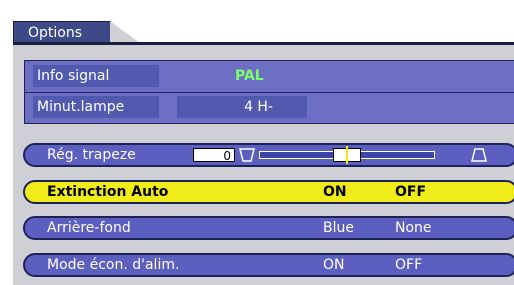 The height and width of the screenshot is (285, 514). What do you see at coordinates (89, 228) in the screenshot?
I see `background-label: Arrière-fond` at bounding box center [89, 228].